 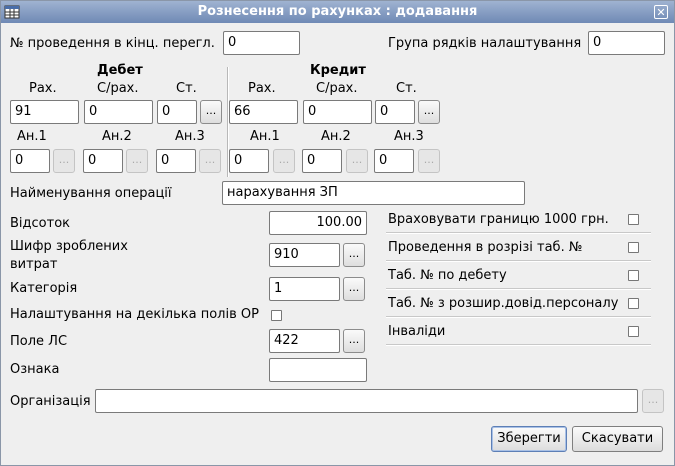 What do you see at coordinates (633, 219) in the screenshot?
I see `option-limit-1000-checkbox` at bounding box center [633, 219].